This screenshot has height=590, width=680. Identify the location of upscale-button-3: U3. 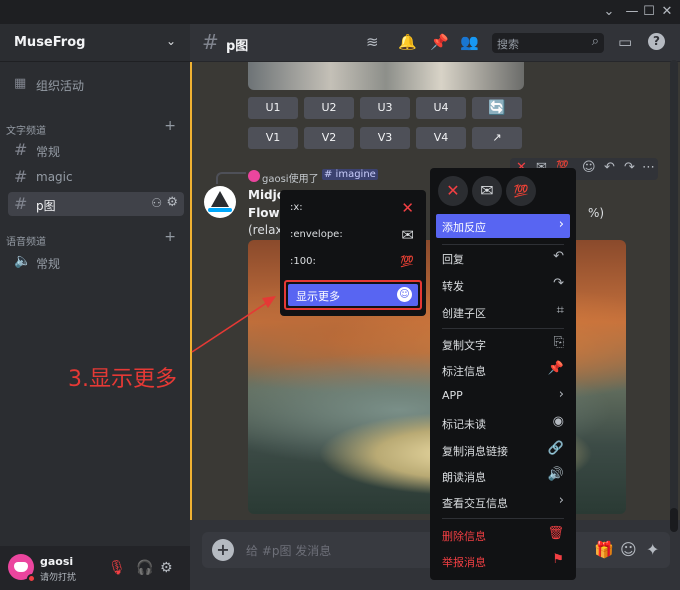
(385, 108).